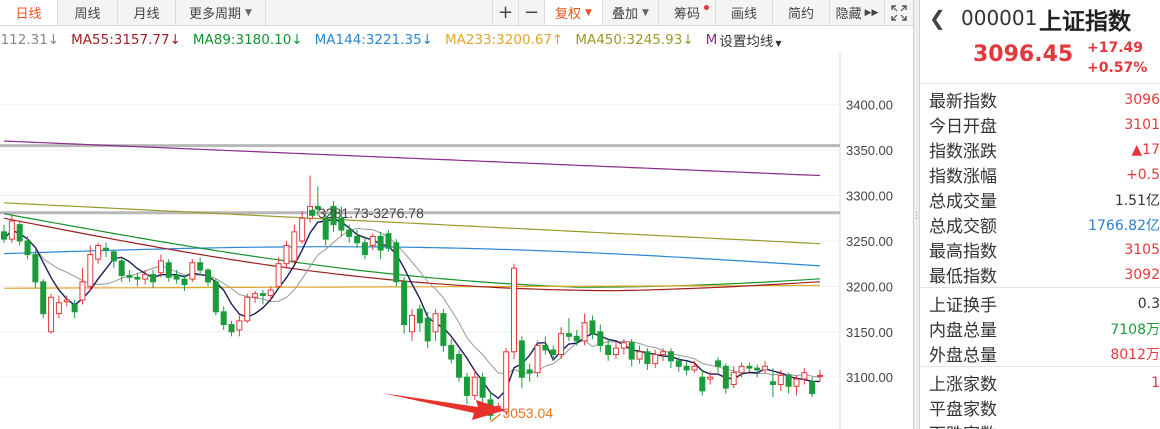  Describe the element at coordinates (631, 12) in the screenshot. I see `overlay-dropdown: 叠加 ▼` at that location.